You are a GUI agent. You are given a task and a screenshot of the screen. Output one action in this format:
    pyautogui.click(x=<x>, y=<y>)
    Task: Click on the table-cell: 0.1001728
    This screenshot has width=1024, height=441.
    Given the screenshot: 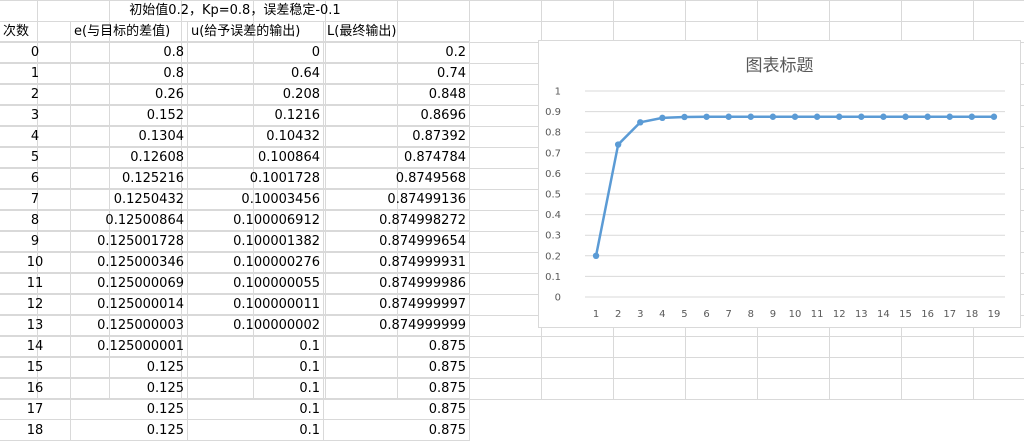 What is the action you would take?
    pyautogui.click(x=256, y=178)
    